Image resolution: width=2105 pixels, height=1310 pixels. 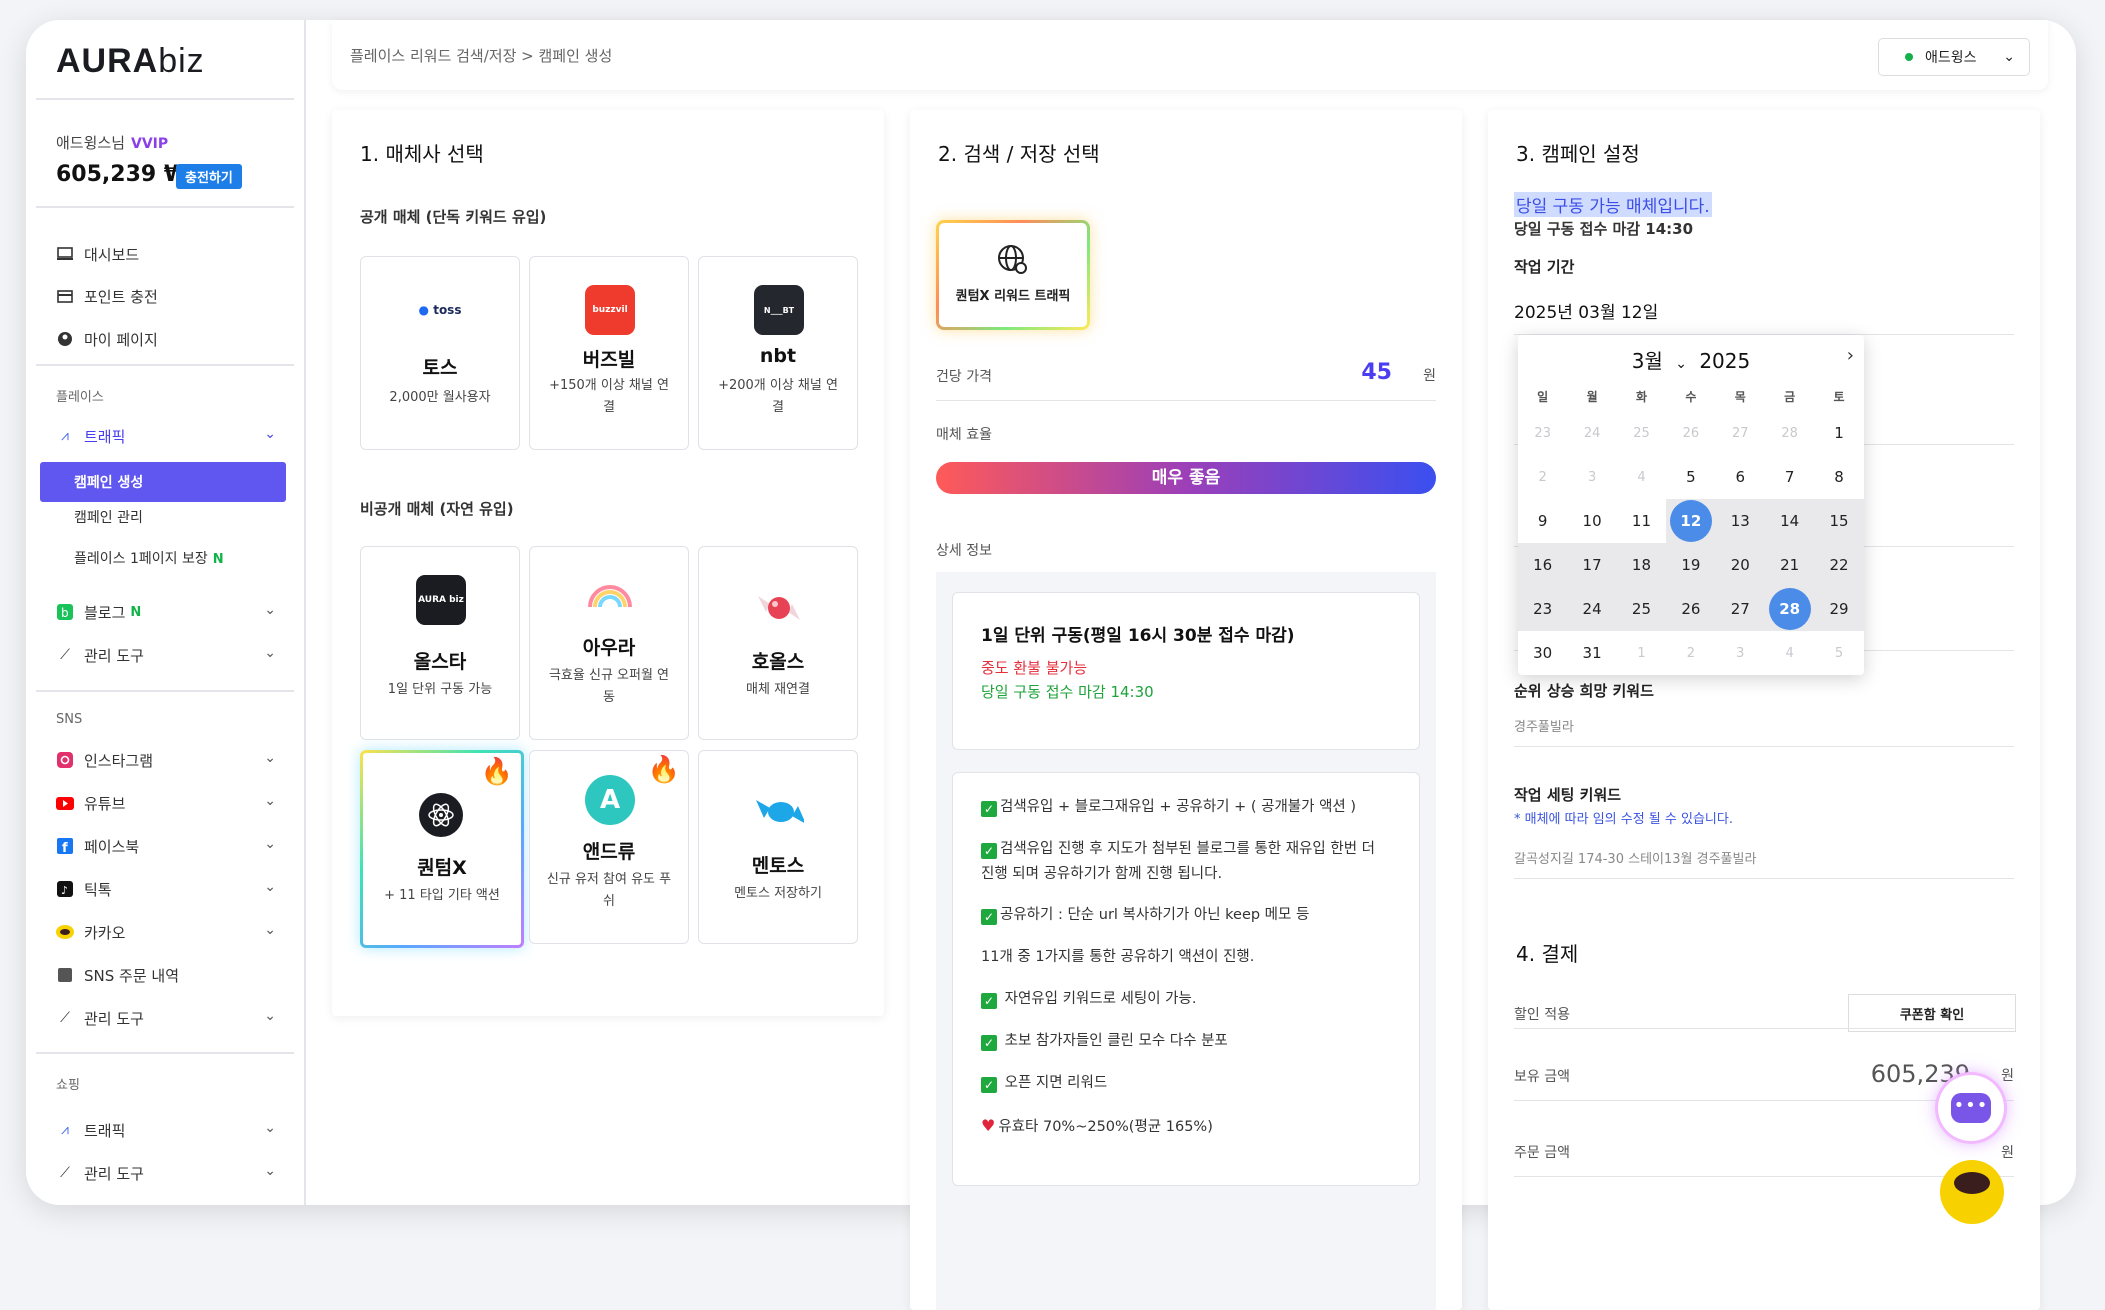 I want to click on calendar-day: 24, so click(x=1592, y=609).